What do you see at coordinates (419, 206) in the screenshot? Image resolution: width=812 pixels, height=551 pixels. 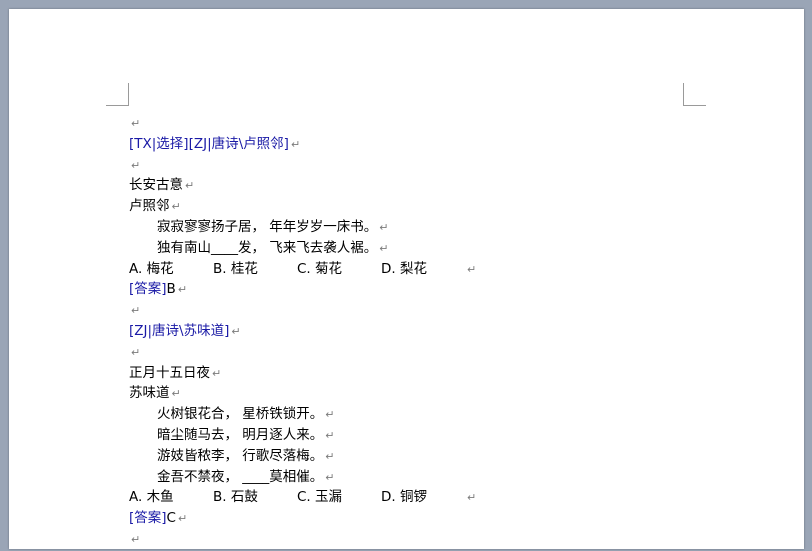 I see `q1-poem-author: 卢照邻 ↵` at bounding box center [419, 206].